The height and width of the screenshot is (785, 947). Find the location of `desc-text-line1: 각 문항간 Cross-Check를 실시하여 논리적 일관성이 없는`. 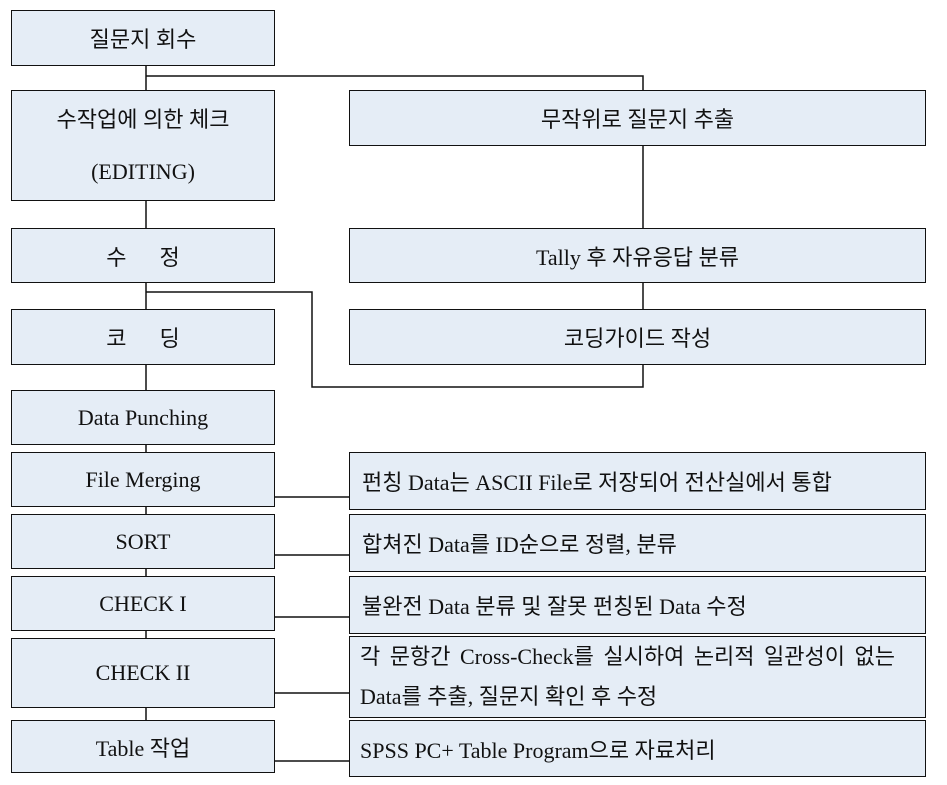

desc-text-line1: 각 문항간 Cross-Check를 실시하여 논리적 일관성이 없는 is located at coordinates (627, 656).